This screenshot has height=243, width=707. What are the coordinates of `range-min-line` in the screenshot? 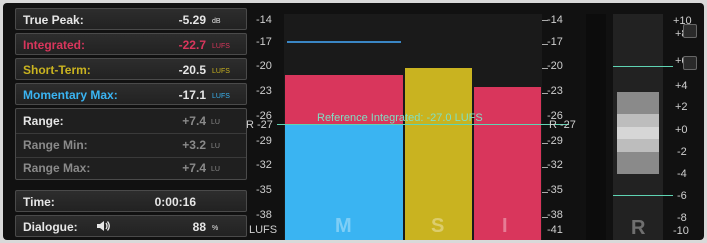 It's located at (643, 195).